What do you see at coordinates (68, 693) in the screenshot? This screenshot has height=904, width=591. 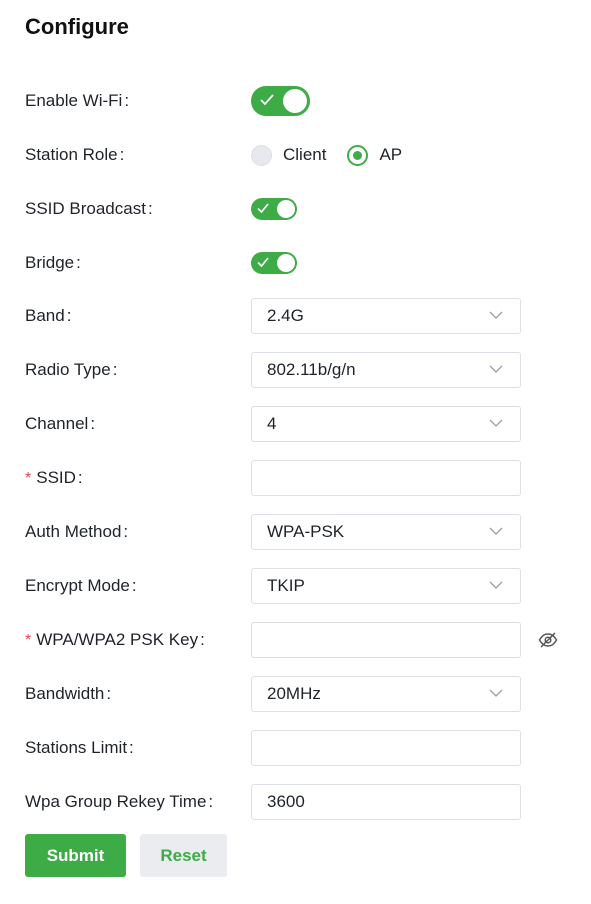 I see `bandwidth-label: Bandwidth:` at bounding box center [68, 693].